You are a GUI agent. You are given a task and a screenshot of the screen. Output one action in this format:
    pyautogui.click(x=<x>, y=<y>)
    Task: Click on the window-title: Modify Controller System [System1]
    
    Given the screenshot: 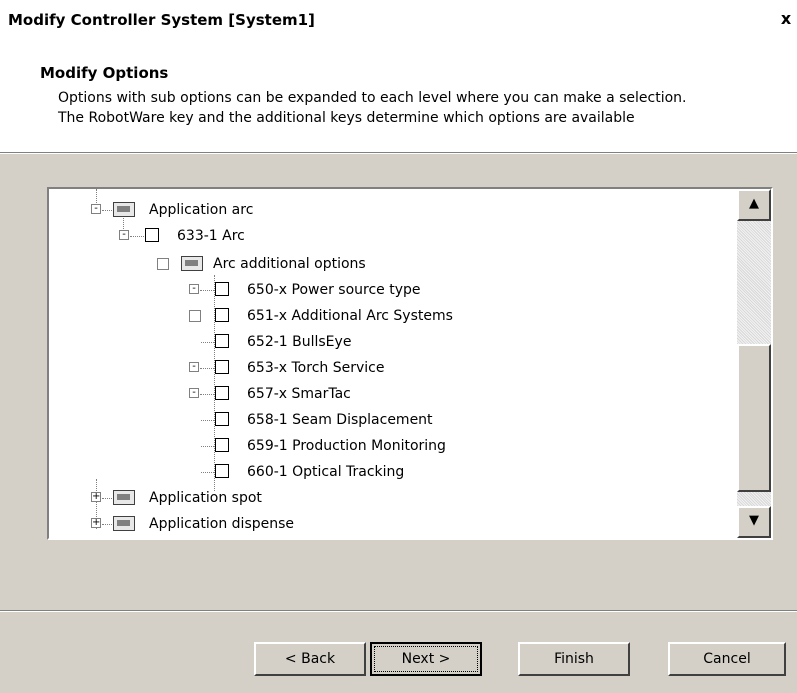 What is the action you would take?
    pyautogui.click(x=161, y=20)
    